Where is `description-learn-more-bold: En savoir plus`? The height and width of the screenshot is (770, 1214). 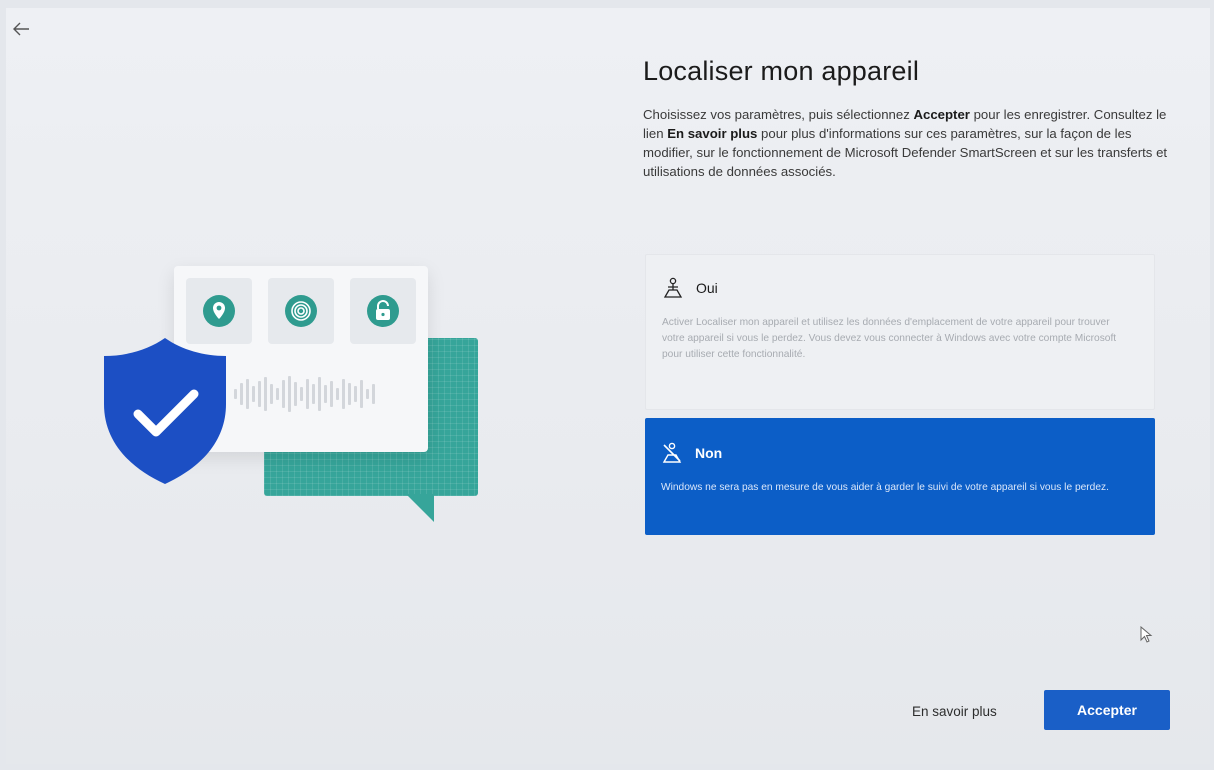 description-learn-more-bold: En savoir plus is located at coordinates (712, 133).